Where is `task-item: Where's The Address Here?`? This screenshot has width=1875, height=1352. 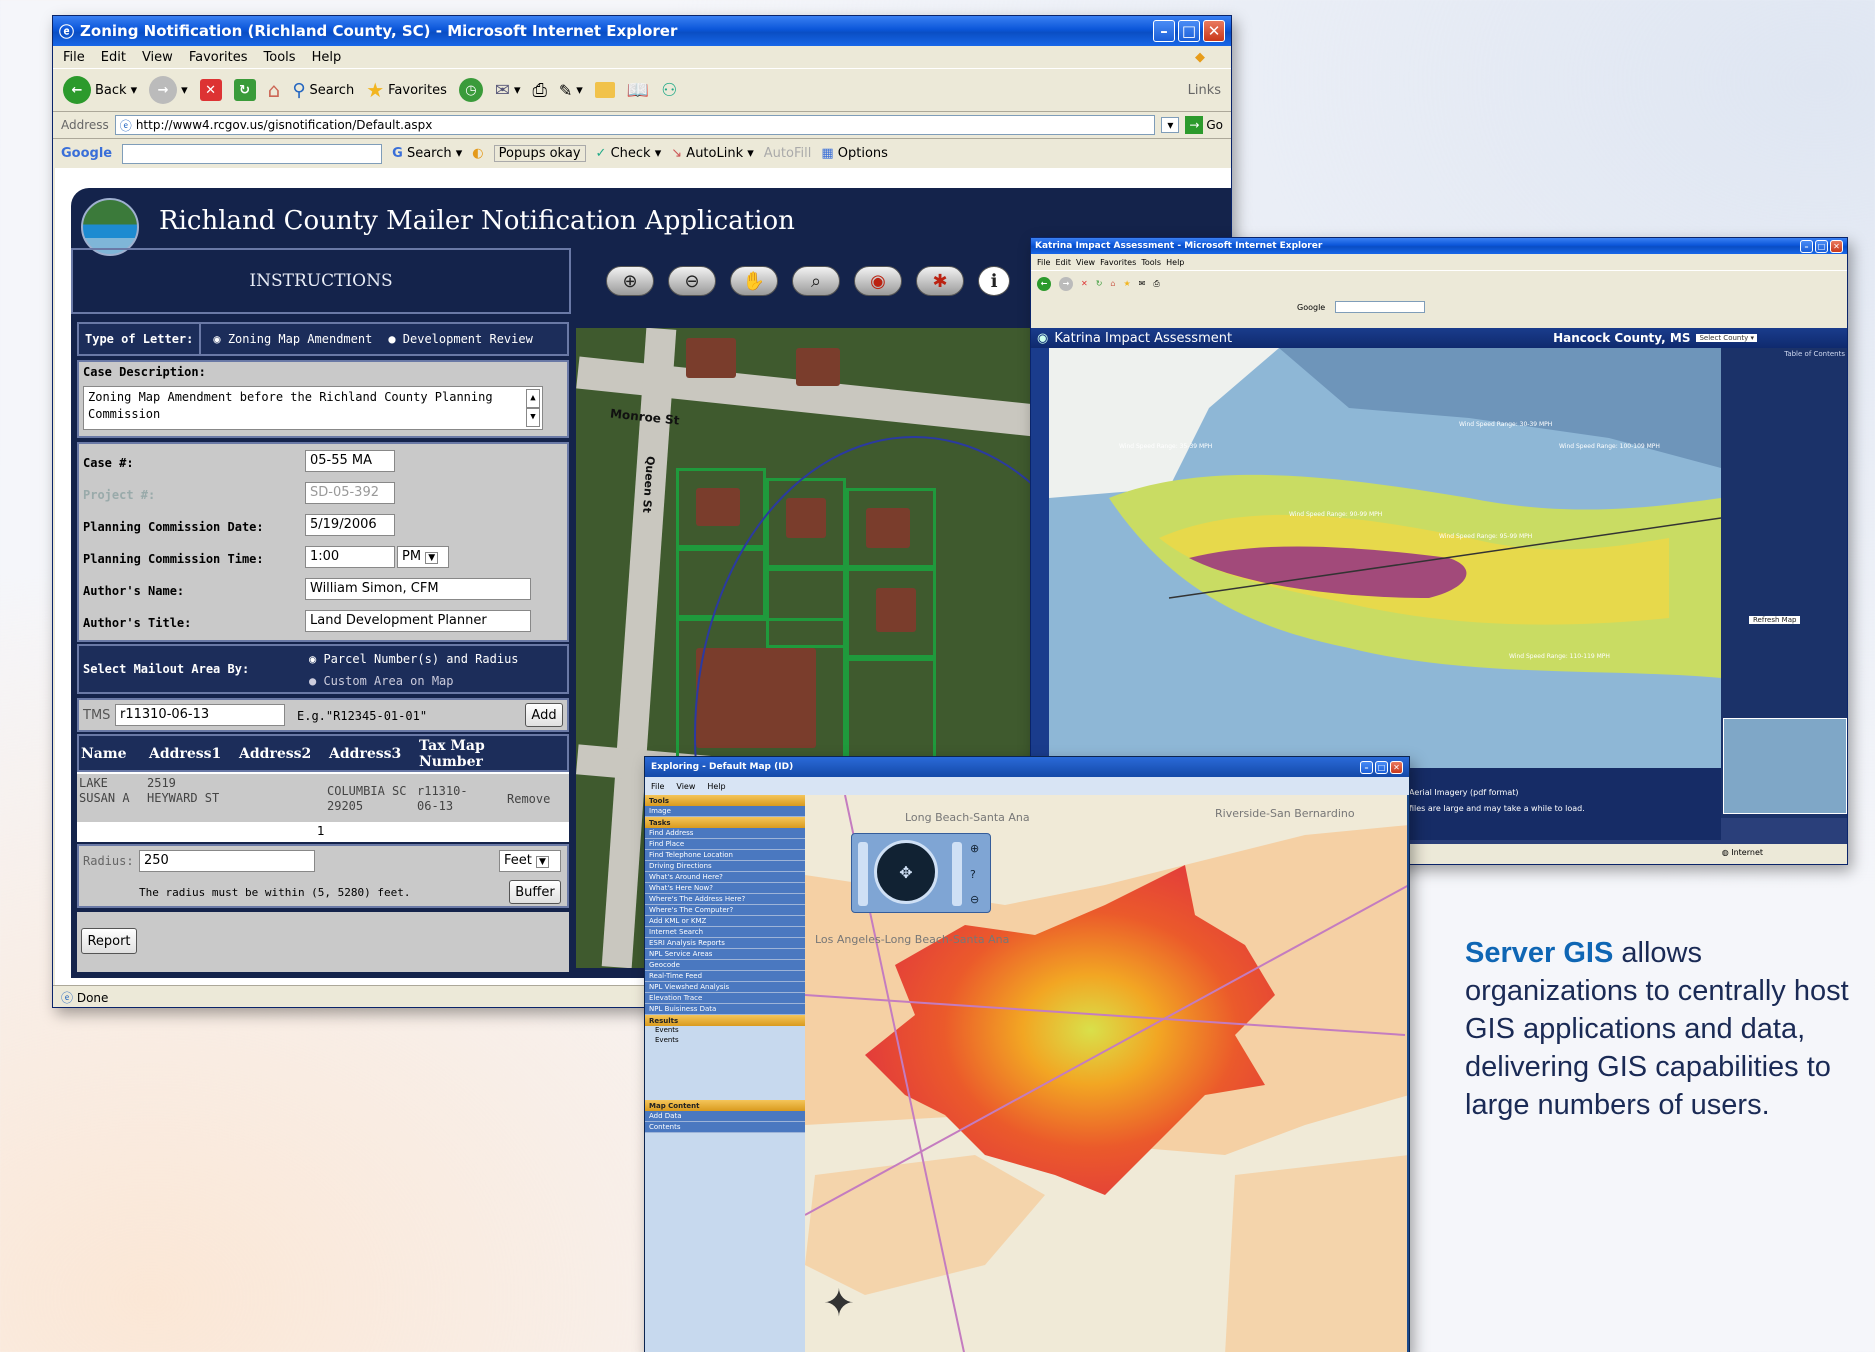 task-item: Where's The Address Here? is located at coordinates (725, 899).